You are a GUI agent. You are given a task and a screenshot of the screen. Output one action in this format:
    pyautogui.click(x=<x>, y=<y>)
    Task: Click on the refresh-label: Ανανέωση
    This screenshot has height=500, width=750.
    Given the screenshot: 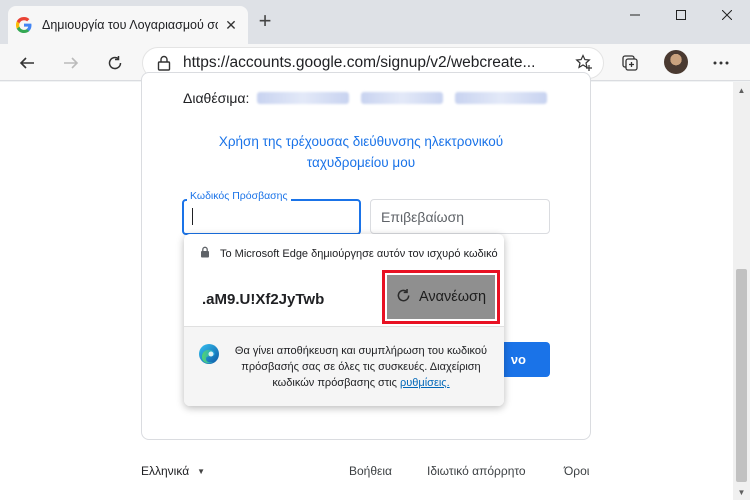 What is the action you would take?
    pyautogui.click(x=452, y=297)
    